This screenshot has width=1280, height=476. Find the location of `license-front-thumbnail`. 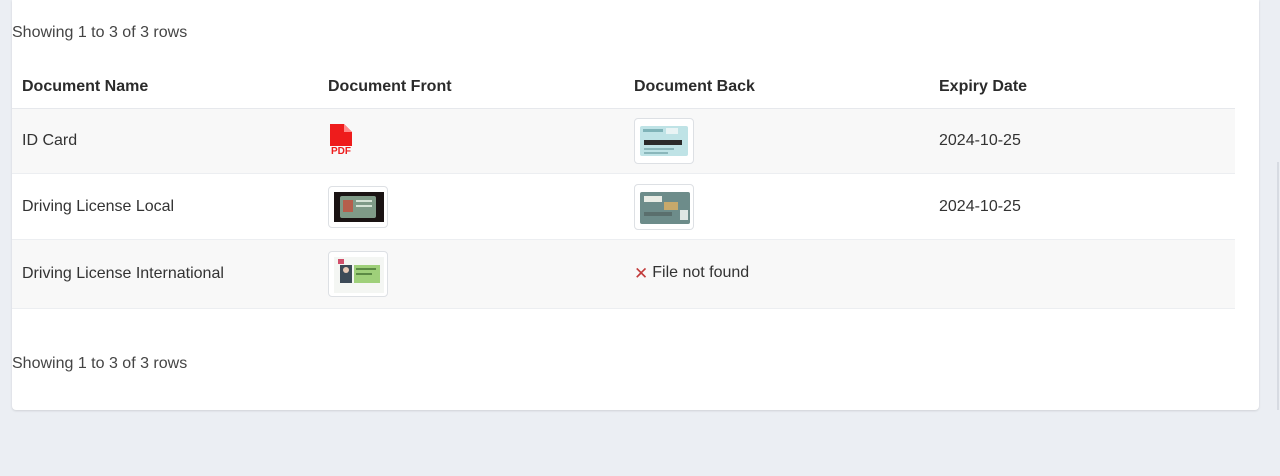

license-front-thumbnail is located at coordinates (358, 206).